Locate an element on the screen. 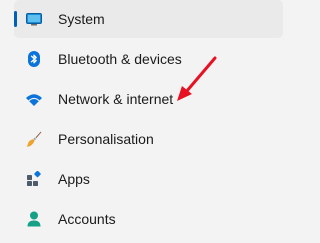  sidebar-item-label: Bluetooth & devices is located at coordinates (120, 59).